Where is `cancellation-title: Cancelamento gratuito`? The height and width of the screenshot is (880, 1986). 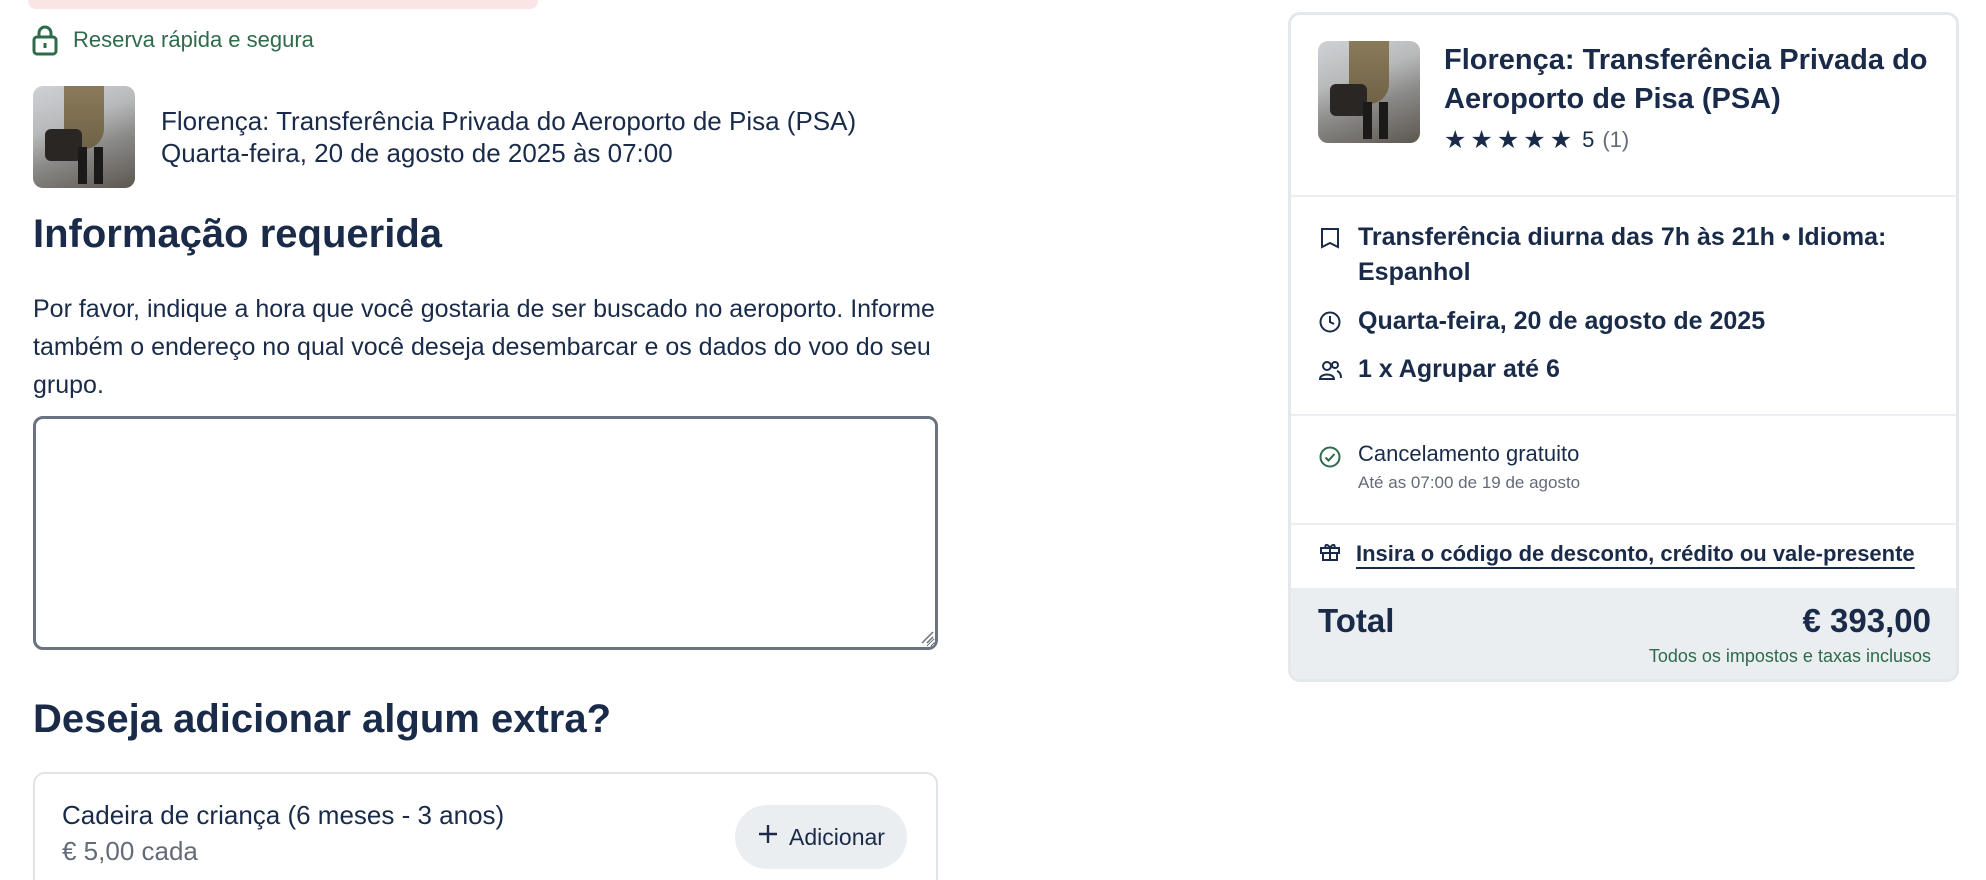 cancellation-title: Cancelamento gratuito is located at coordinates (1469, 453).